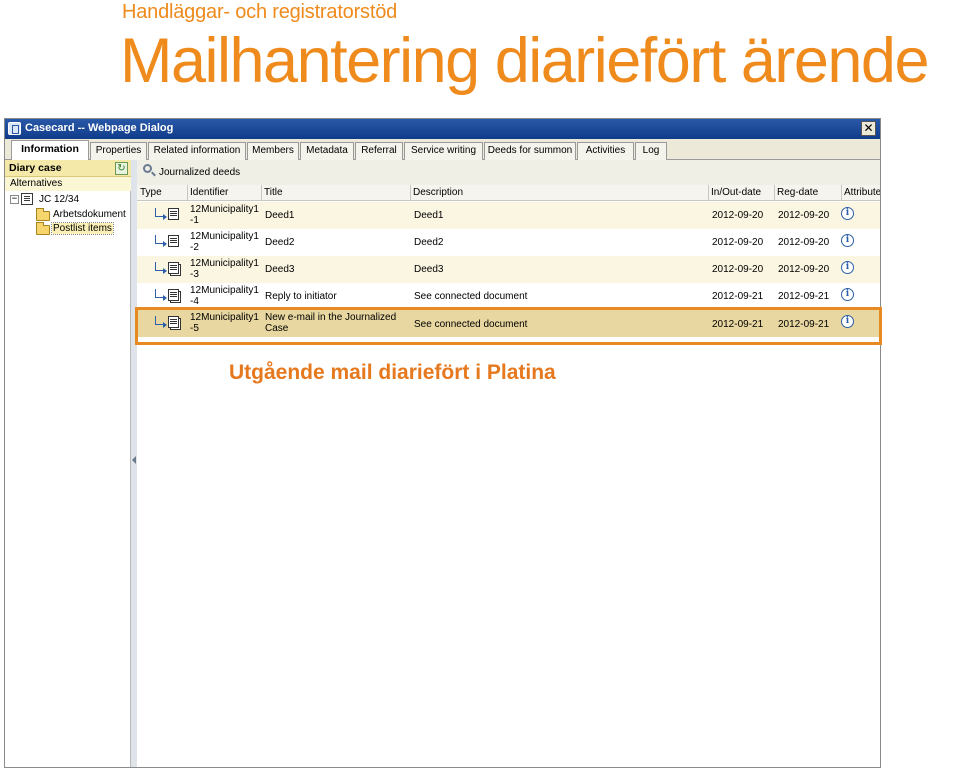 The height and width of the screenshot is (769, 960). Describe the element at coordinates (530, 151) in the screenshot. I see `tab-deeds-for-summon: Deeds for summon` at that location.